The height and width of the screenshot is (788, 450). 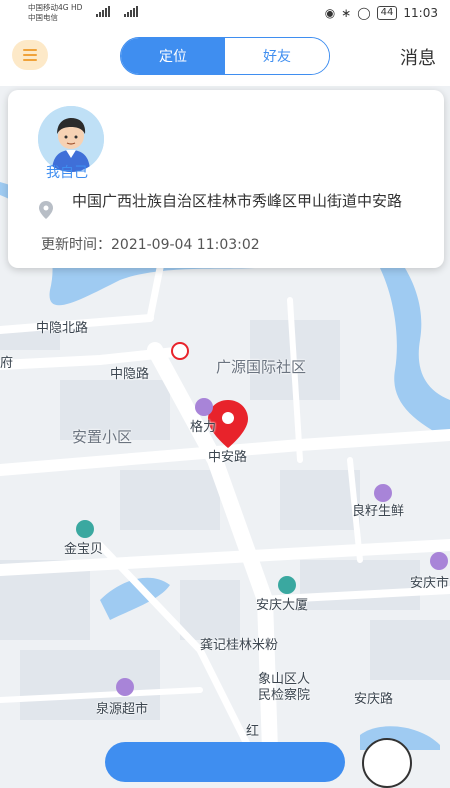 What do you see at coordinates (237, 201) in the screenshot?
I see `address-text: 中国广西壮族自治区桂林市秀峰区甲山街道中安路` at bounding box center [237, 201].